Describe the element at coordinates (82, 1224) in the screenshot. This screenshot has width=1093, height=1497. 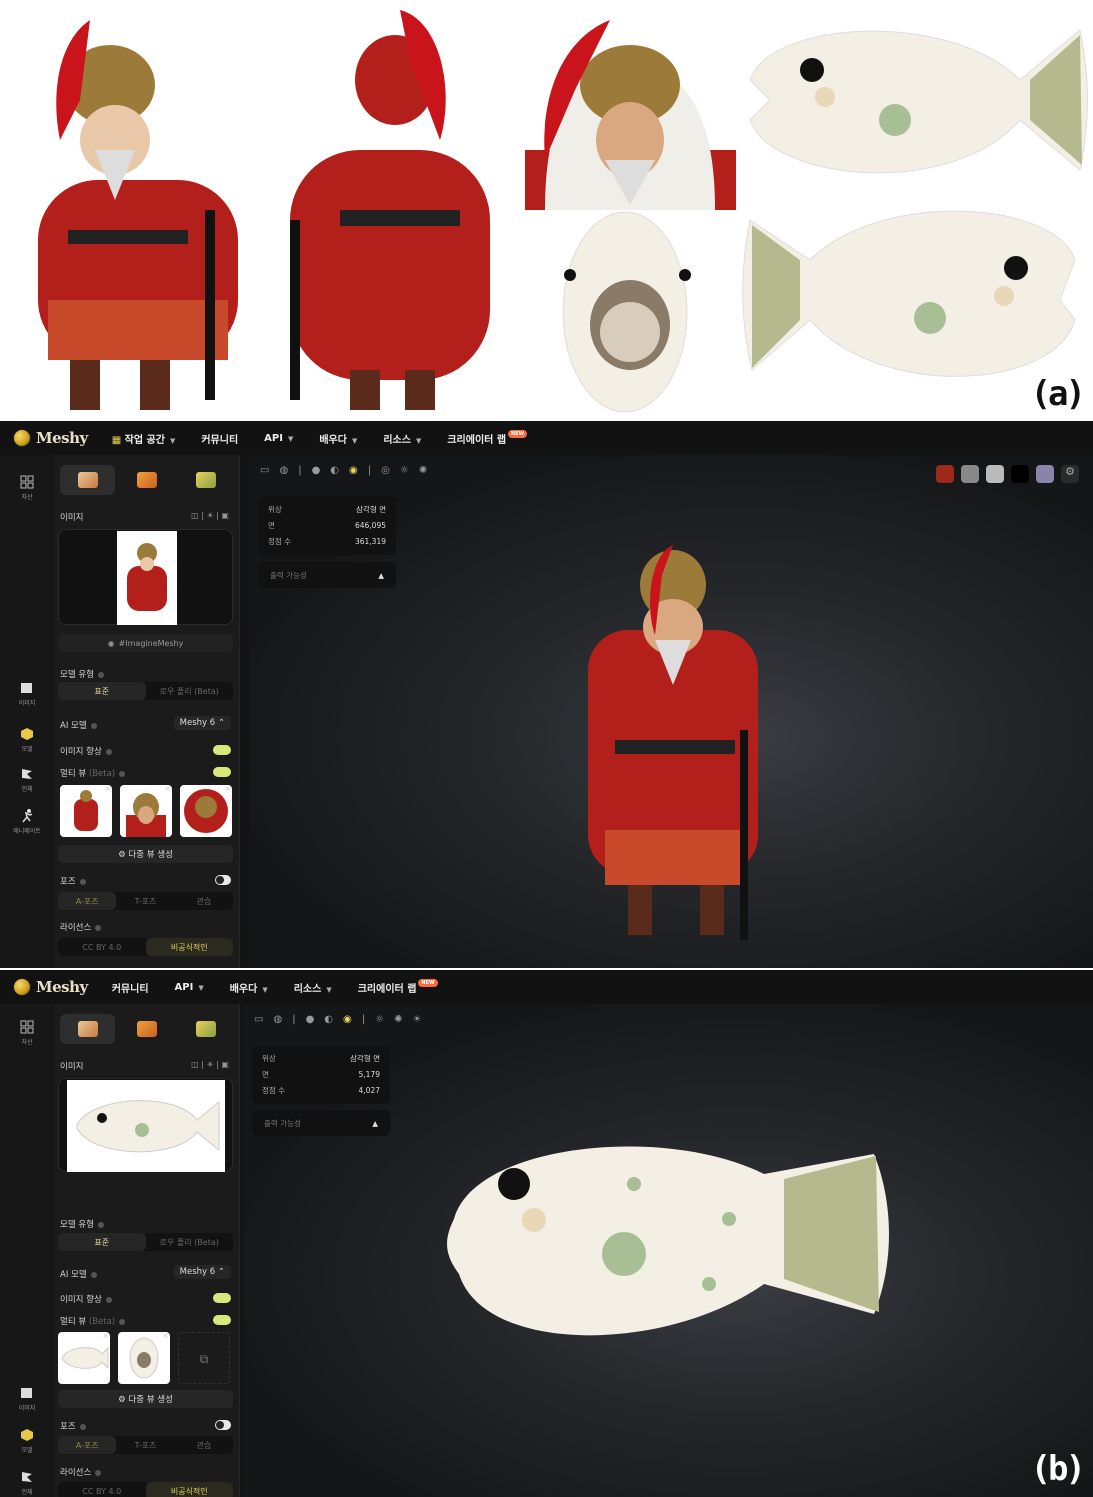
I see `model-type-label: 모델 유형` at that location.